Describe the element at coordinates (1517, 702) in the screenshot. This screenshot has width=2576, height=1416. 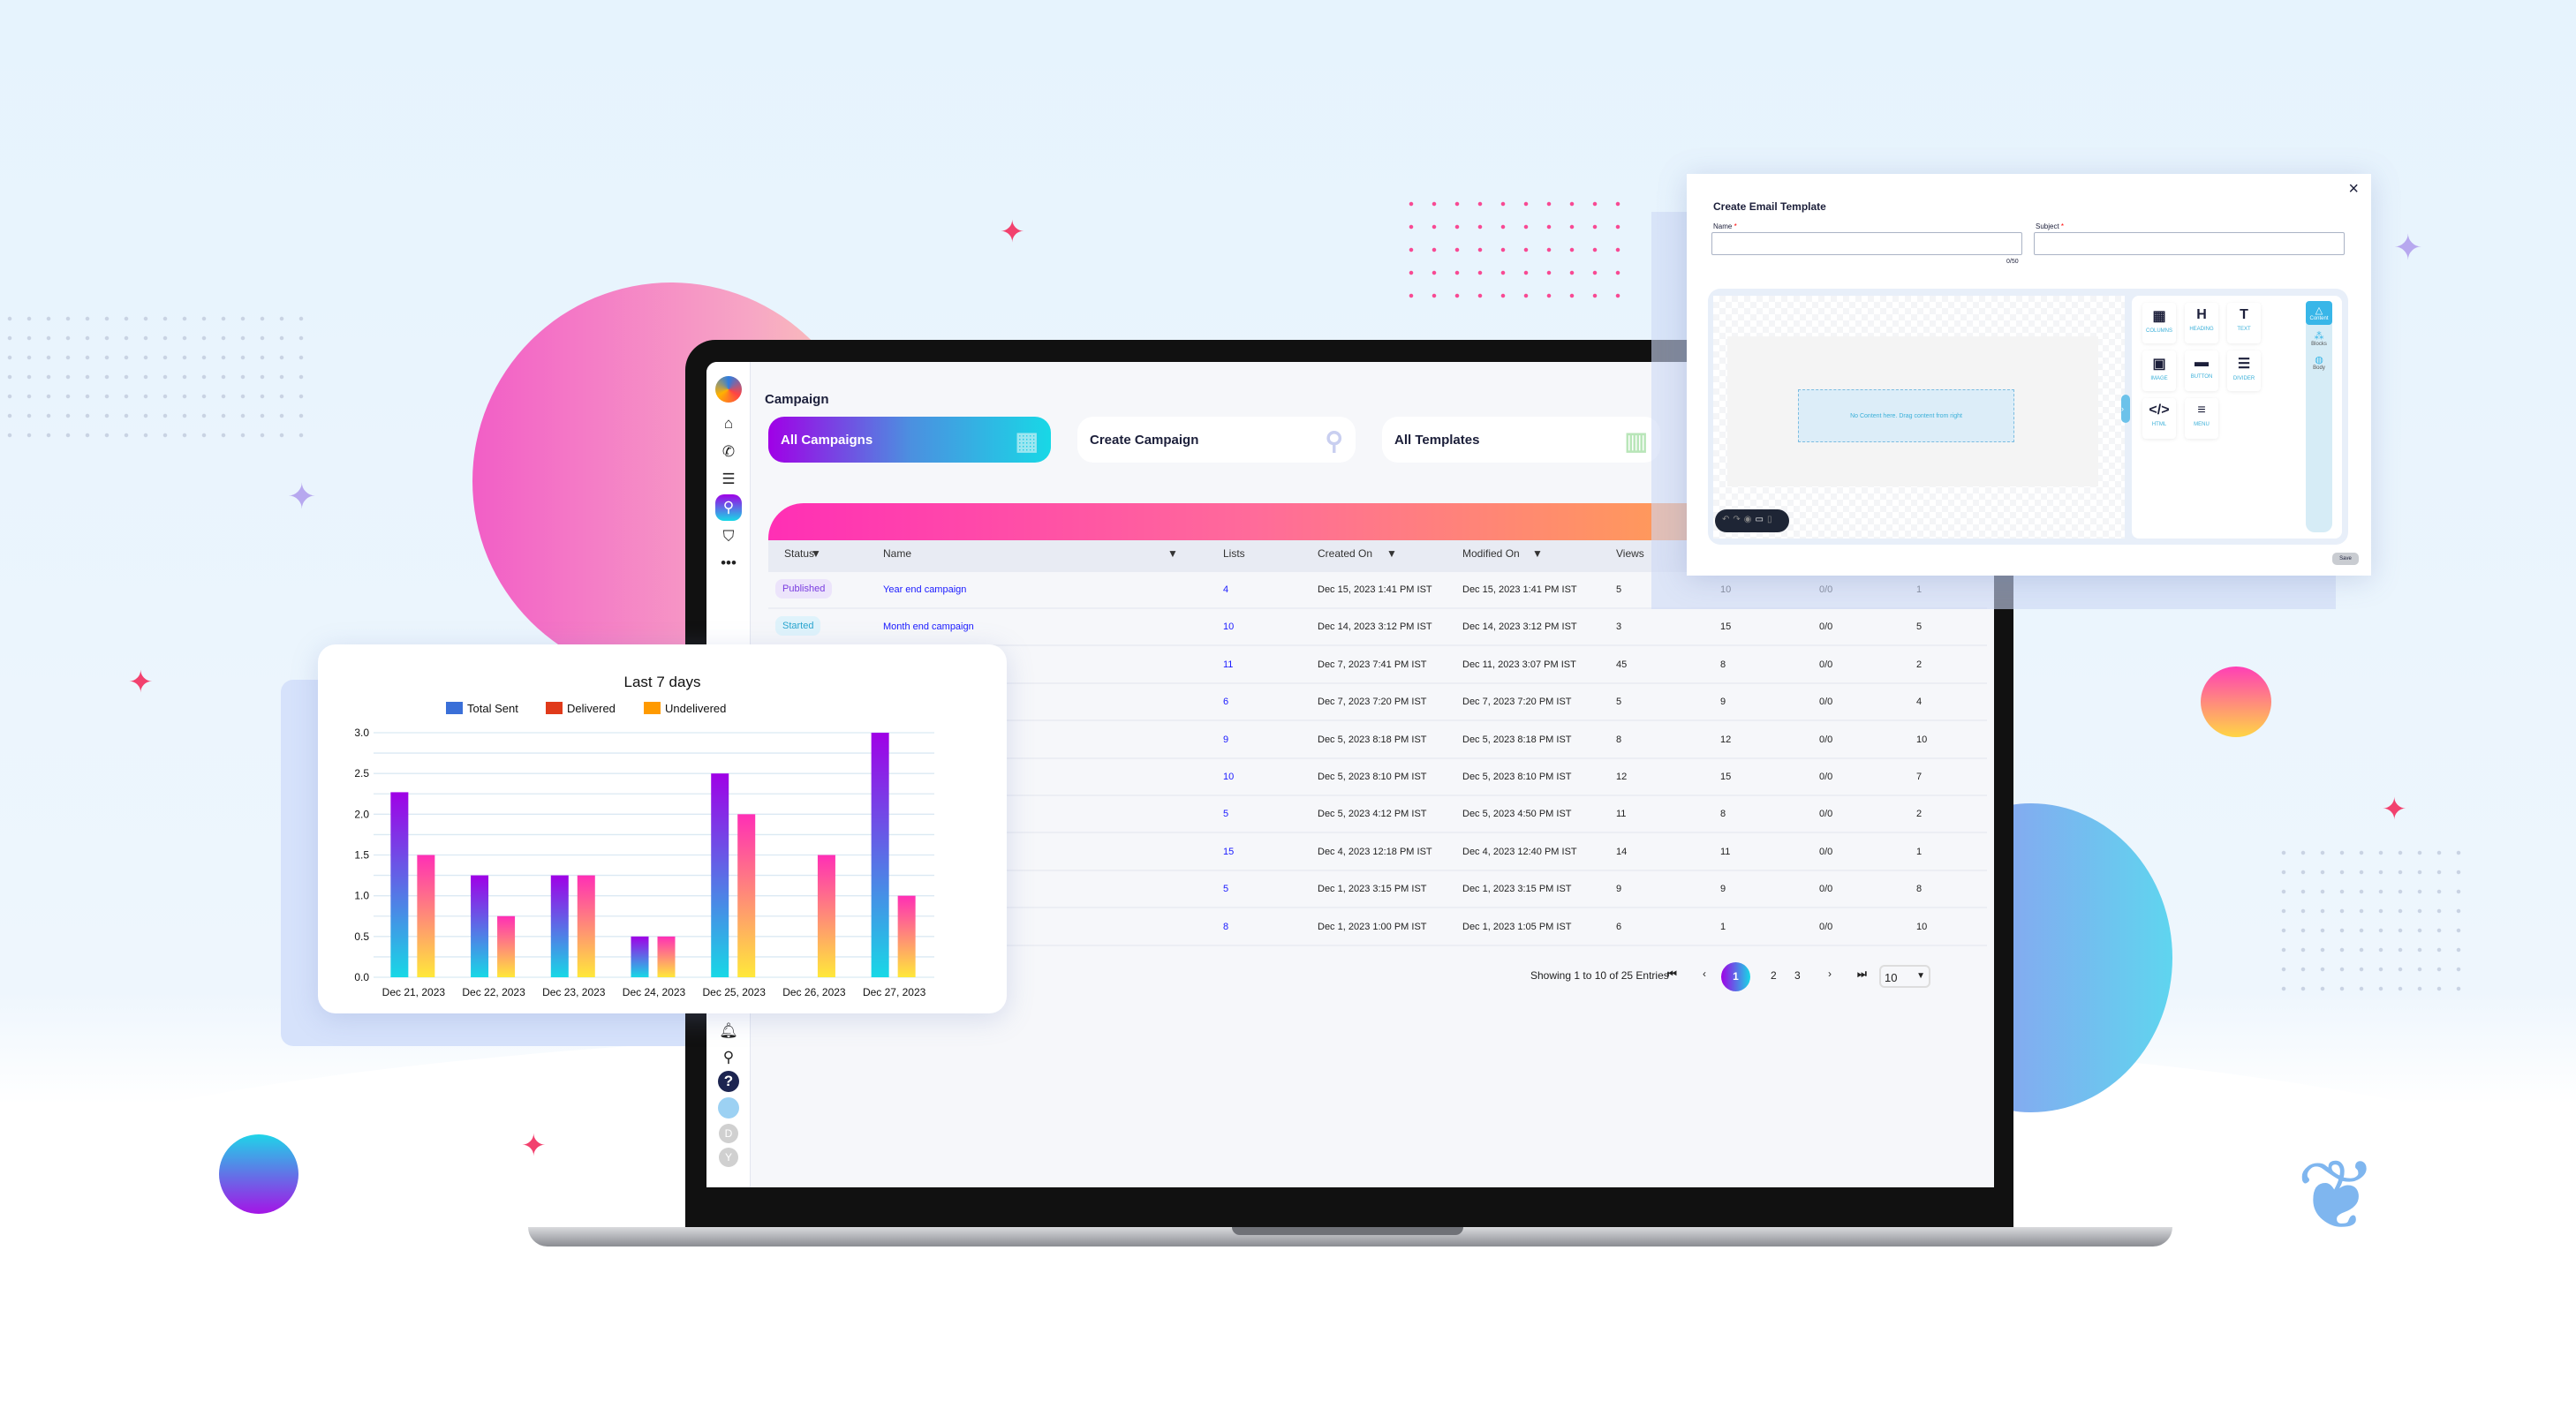
I see `table-cell: Dec 7, 2023 7:20 PM IST` at that location.